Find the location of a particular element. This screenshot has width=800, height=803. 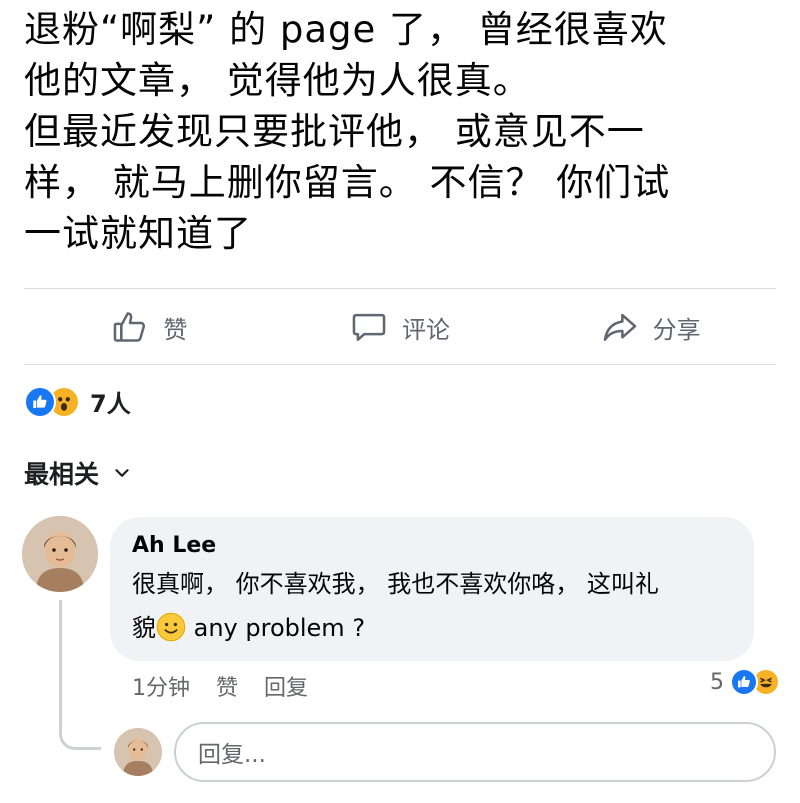

comment-label: 评论 is located at coordinates (426, 329).